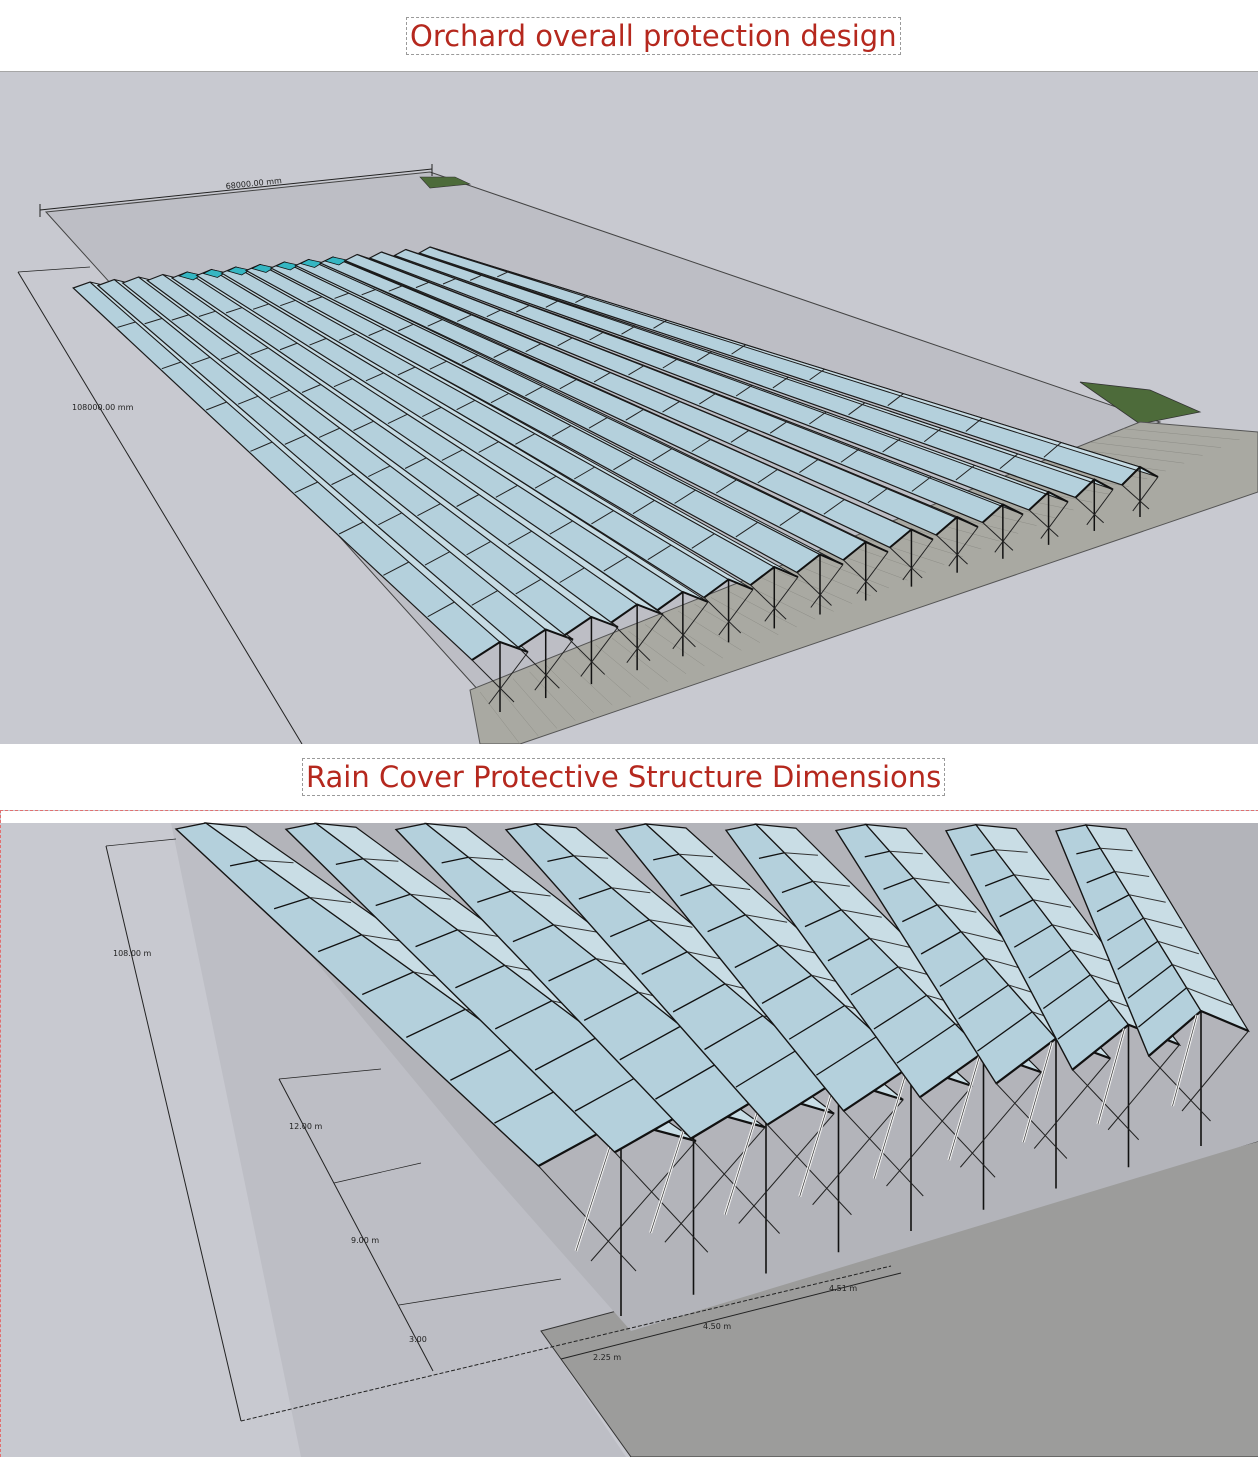 Image resolution: width=1258 pixels, height=1457 pixels. I want to click on row-spacing-label-9: 9.00 m, so click(365, 1240).